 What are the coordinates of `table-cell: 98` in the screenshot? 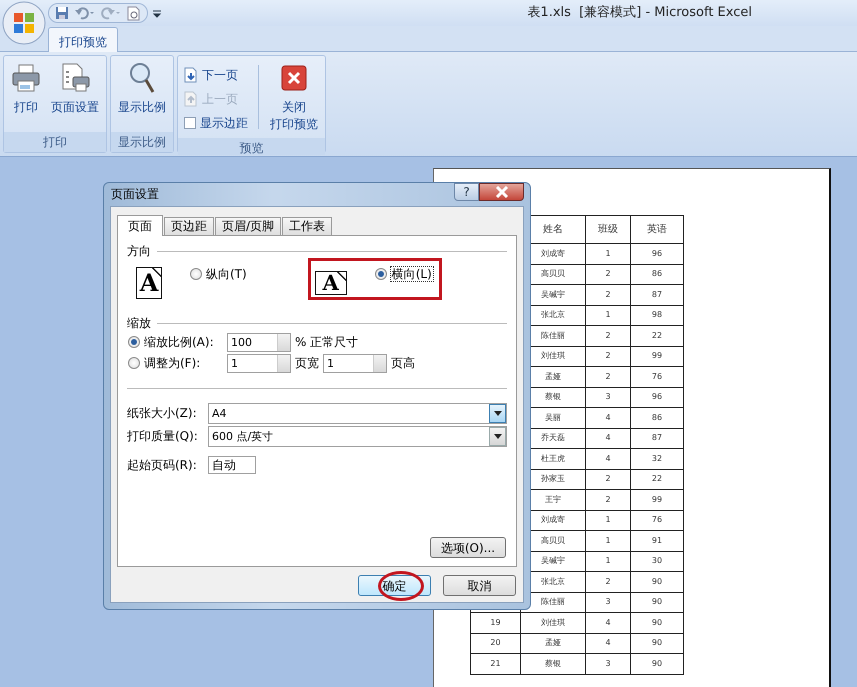 It's located at (657, 315).